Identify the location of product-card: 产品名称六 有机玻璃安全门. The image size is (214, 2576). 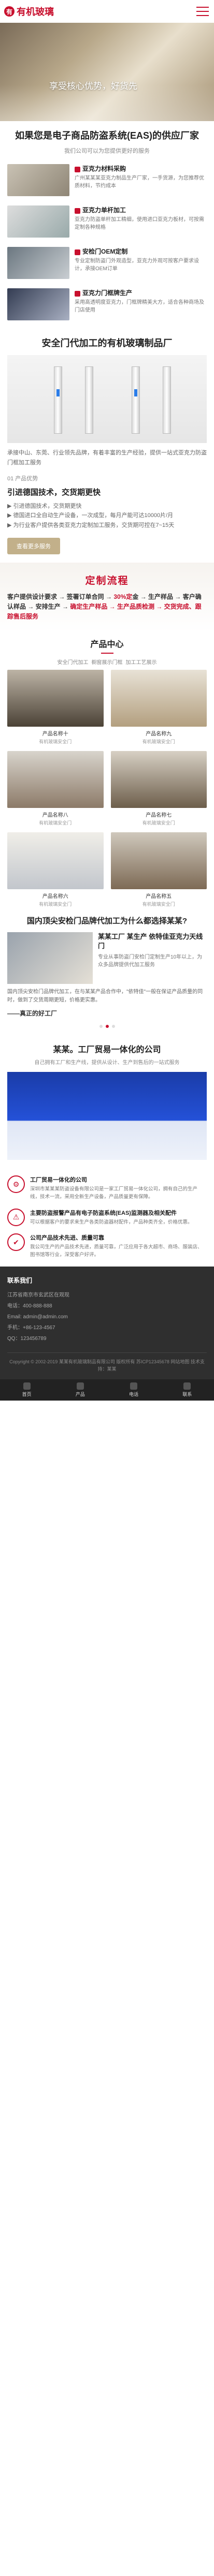
(55, 870).